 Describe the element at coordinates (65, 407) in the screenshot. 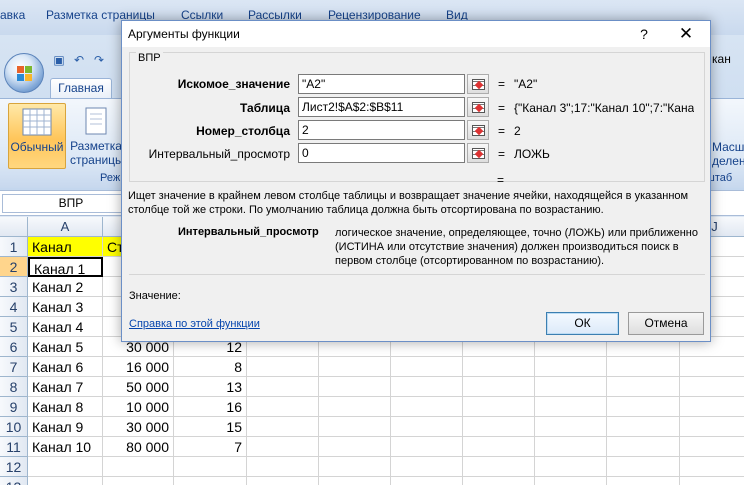

I see `cell: Канал 8` at that location.